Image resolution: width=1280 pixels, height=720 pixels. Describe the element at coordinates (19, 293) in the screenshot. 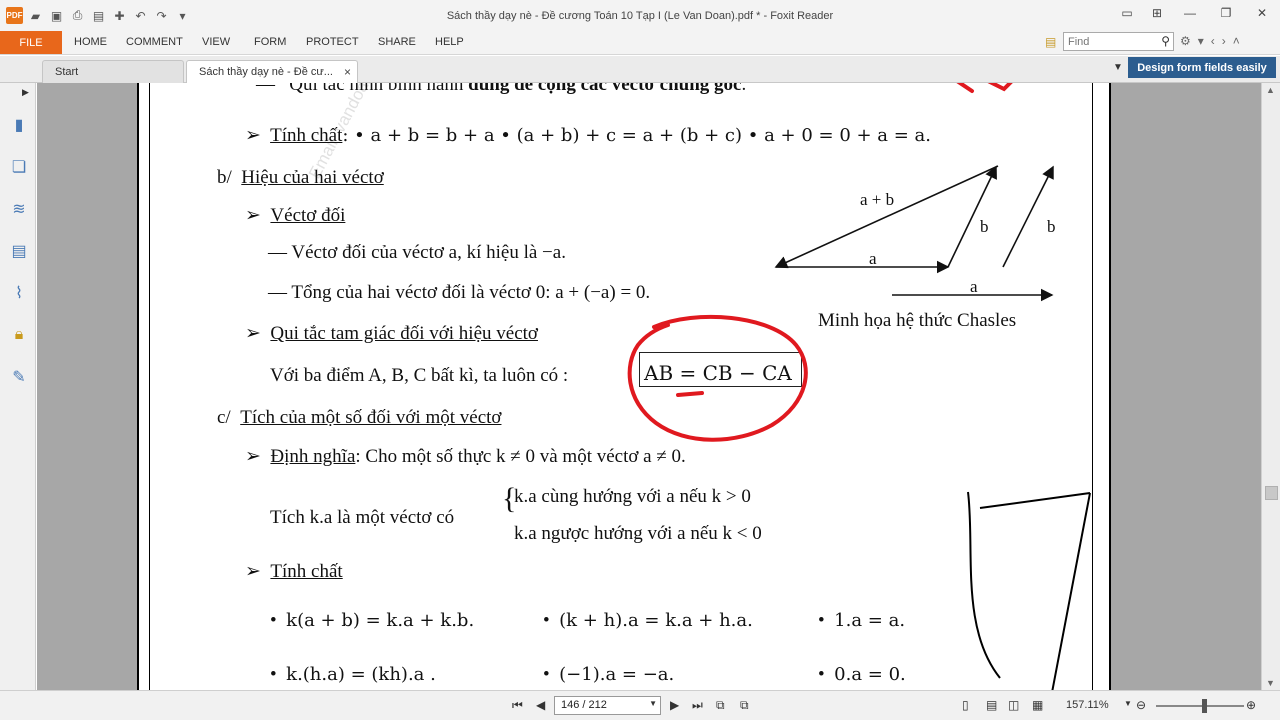

I see `attachments-icon: ⌇` at that location.